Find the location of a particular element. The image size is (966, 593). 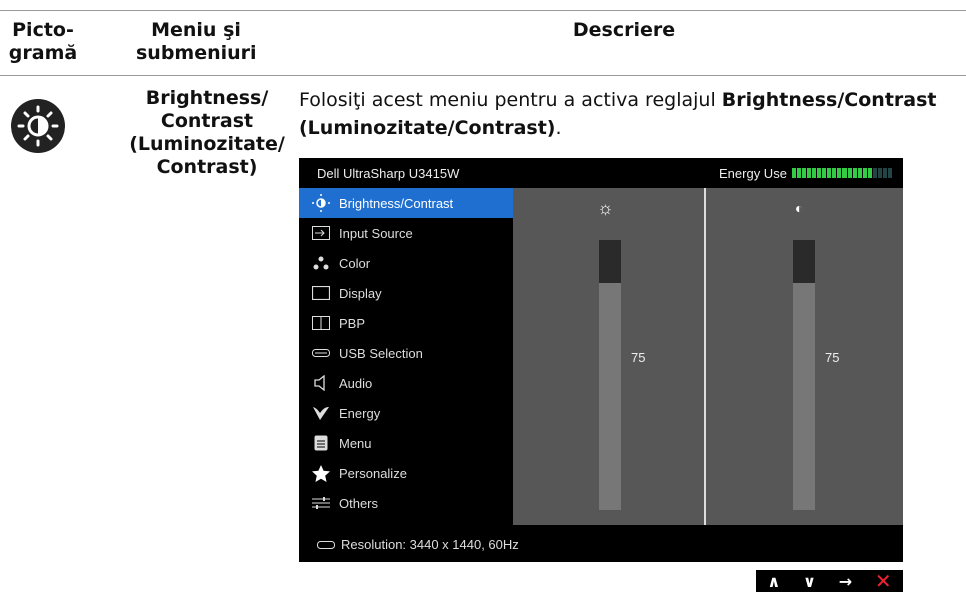

osd-menu-item-color: Color is located at coordinates (406, 263).